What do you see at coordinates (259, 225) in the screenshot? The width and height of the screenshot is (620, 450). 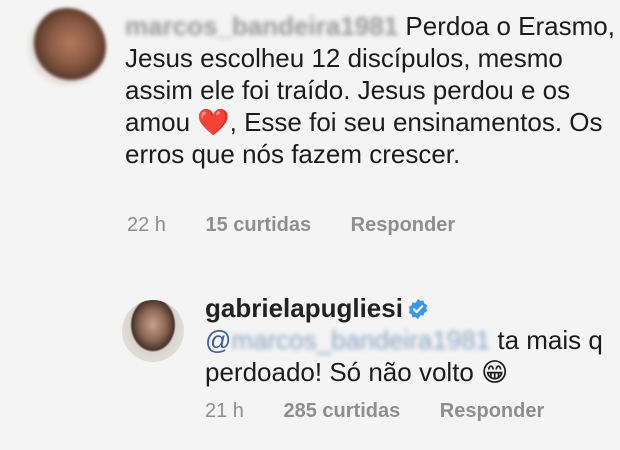 I see `likes-count-button: 15 curtidas` at bounding box center [259, 225].